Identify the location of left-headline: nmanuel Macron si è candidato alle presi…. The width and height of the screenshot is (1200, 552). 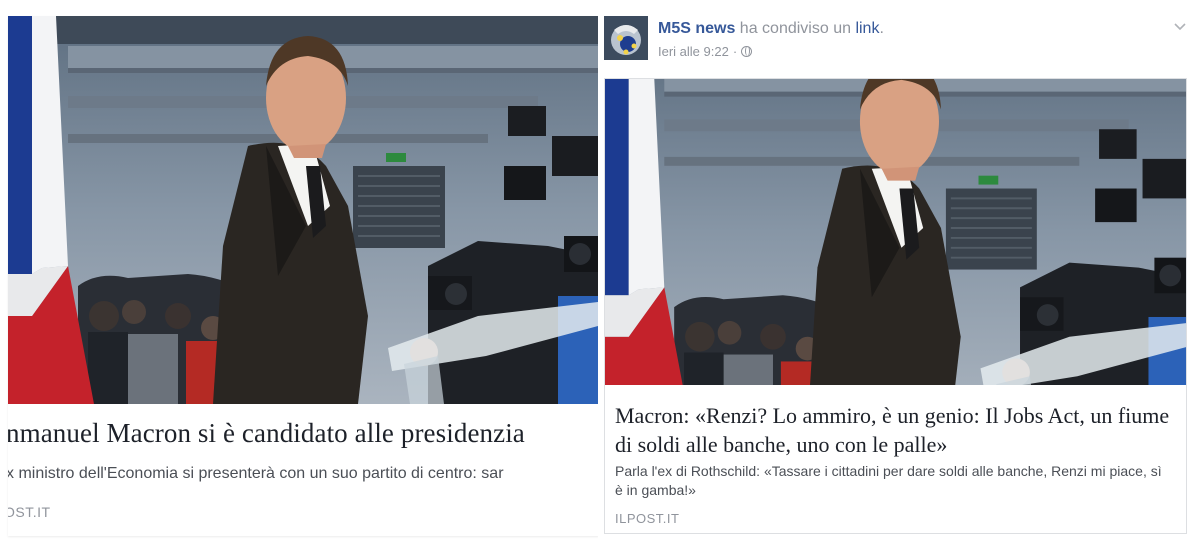
(266, 433).